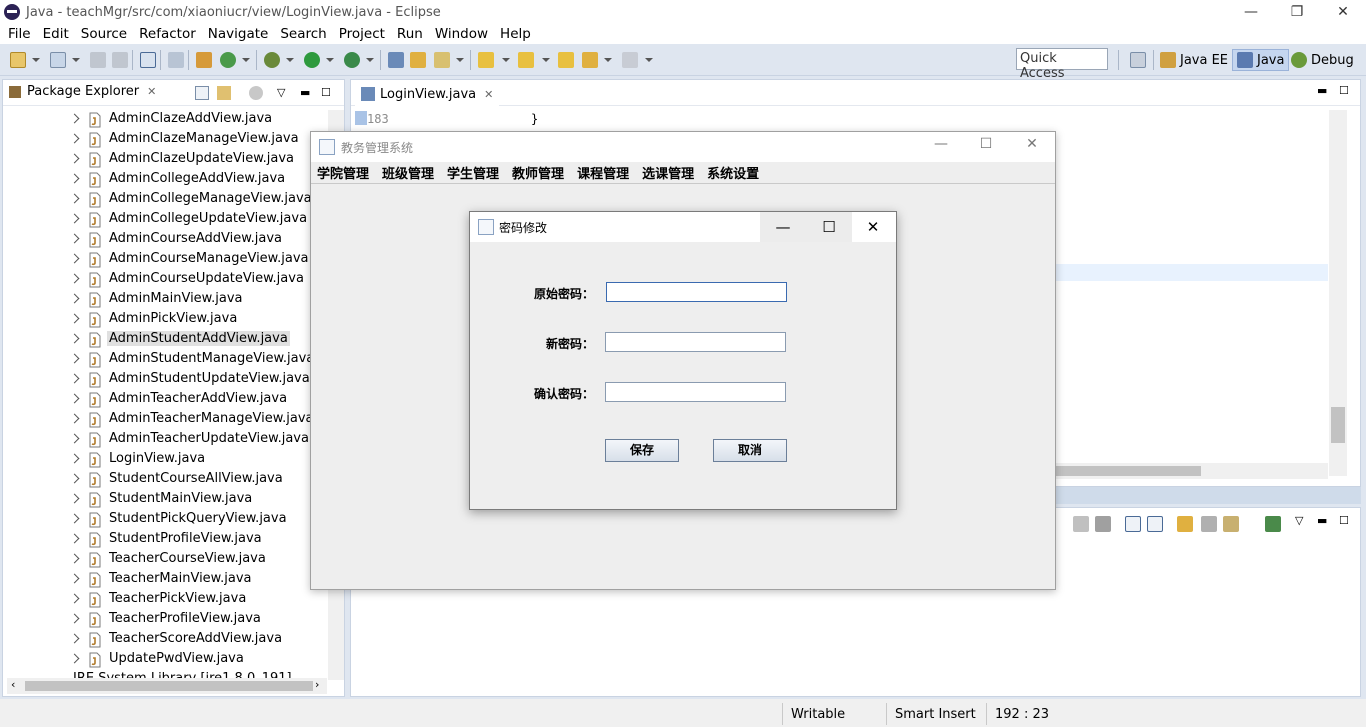 The image size is (1366, 727). I want to click on menu-source: Source, so click(104, 34).